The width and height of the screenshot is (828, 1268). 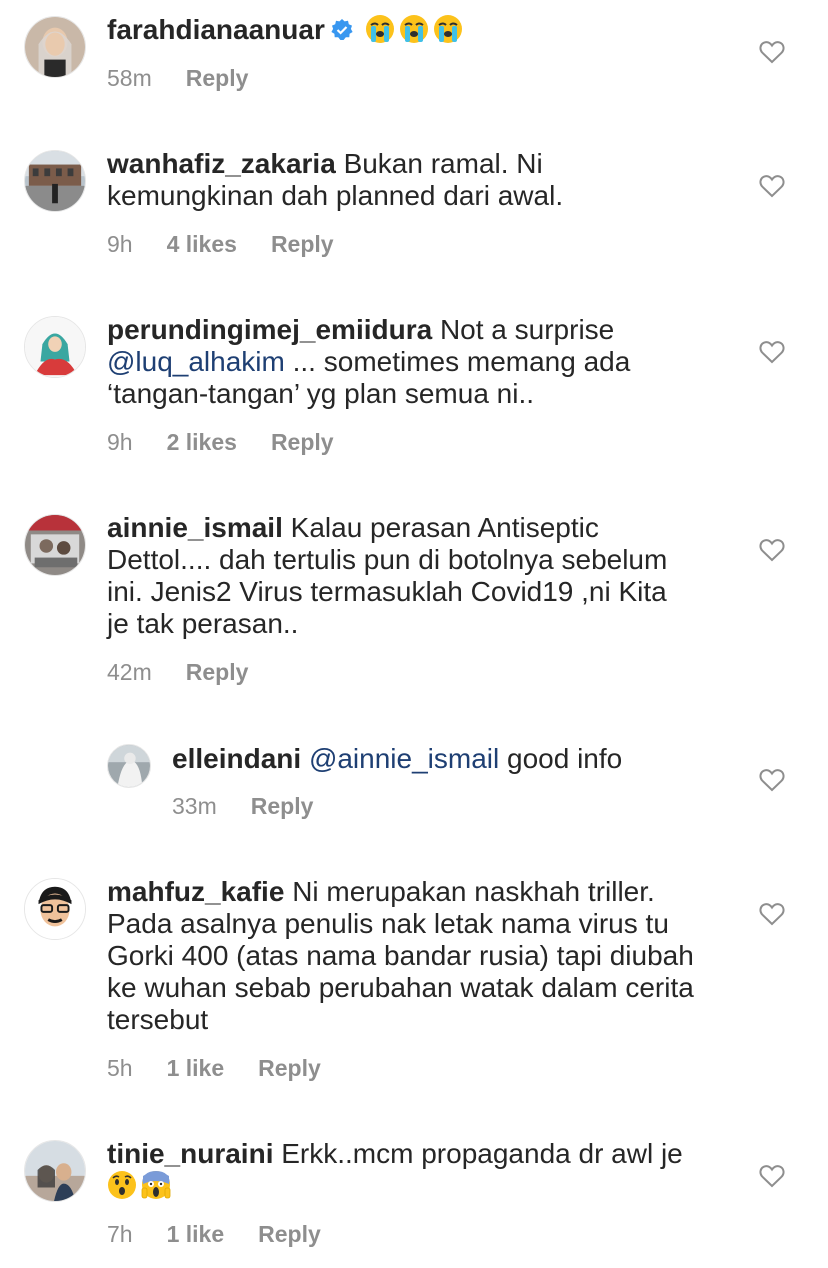 What do you see at coordinates (482, 1153) in the screenshot?
I see `comment-text: Erkk..mcm propaganda dr awl je` at bounding box center [482, 1153].